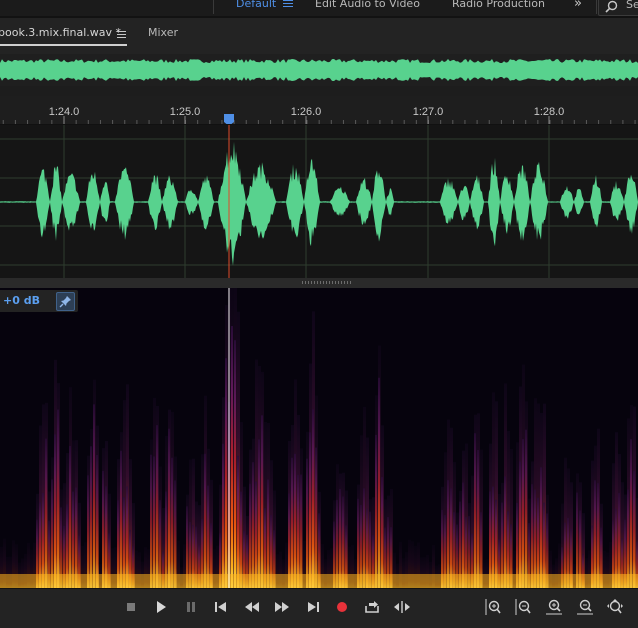 The height and width of the screenshot is (628, 638). I want to click on search-help-input: Se, so click(618, 8).